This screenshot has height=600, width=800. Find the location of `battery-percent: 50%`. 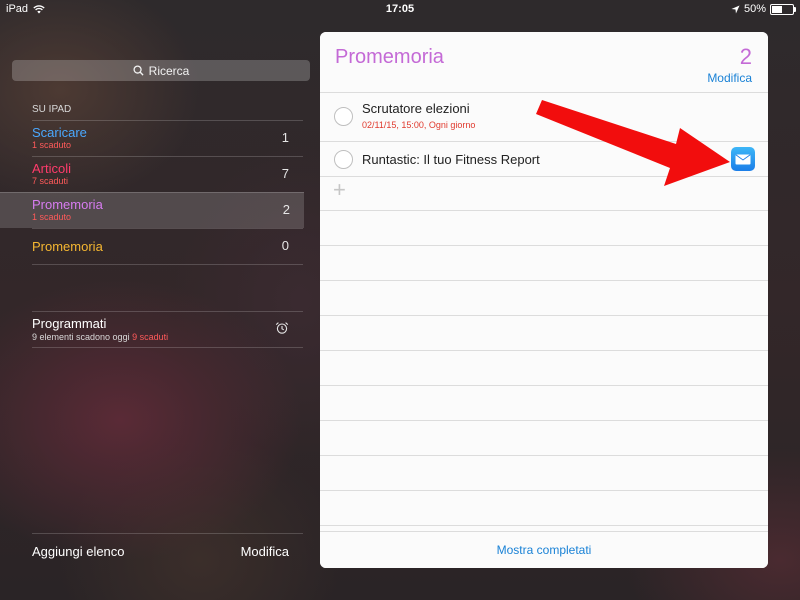

battery-percent: 50% is located at coordinates (754, 9).